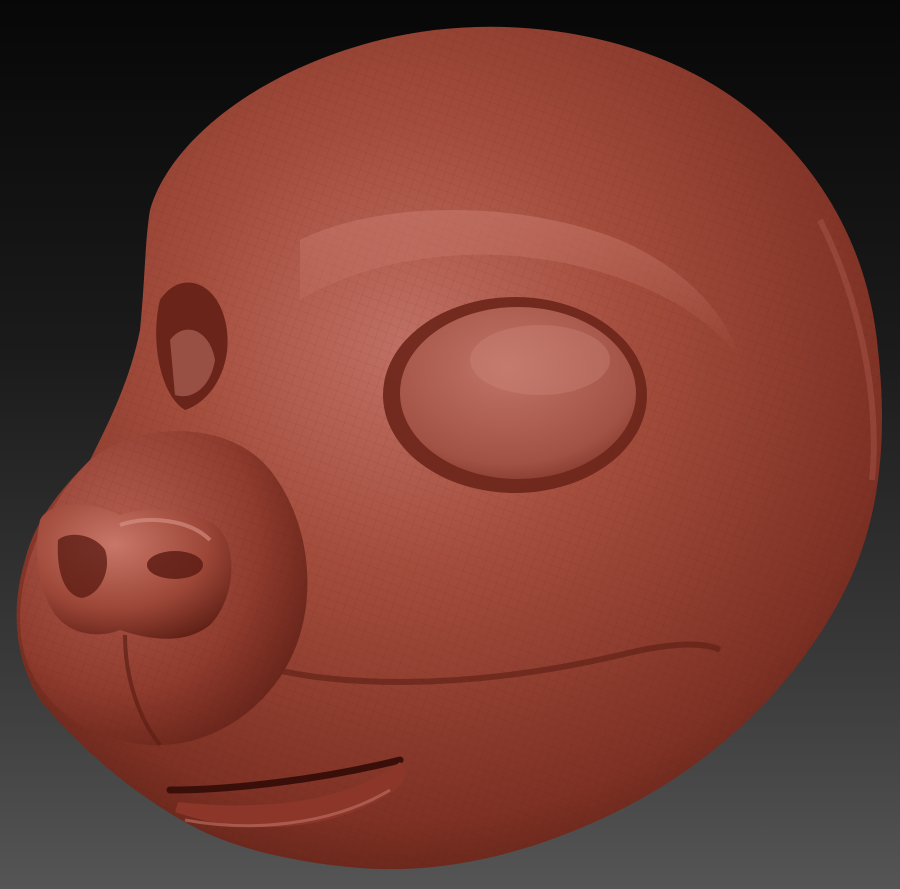  What do you see at coordinates (175, 565) in the screenshot?
I see `nostril` at bounding box center [175, 565].